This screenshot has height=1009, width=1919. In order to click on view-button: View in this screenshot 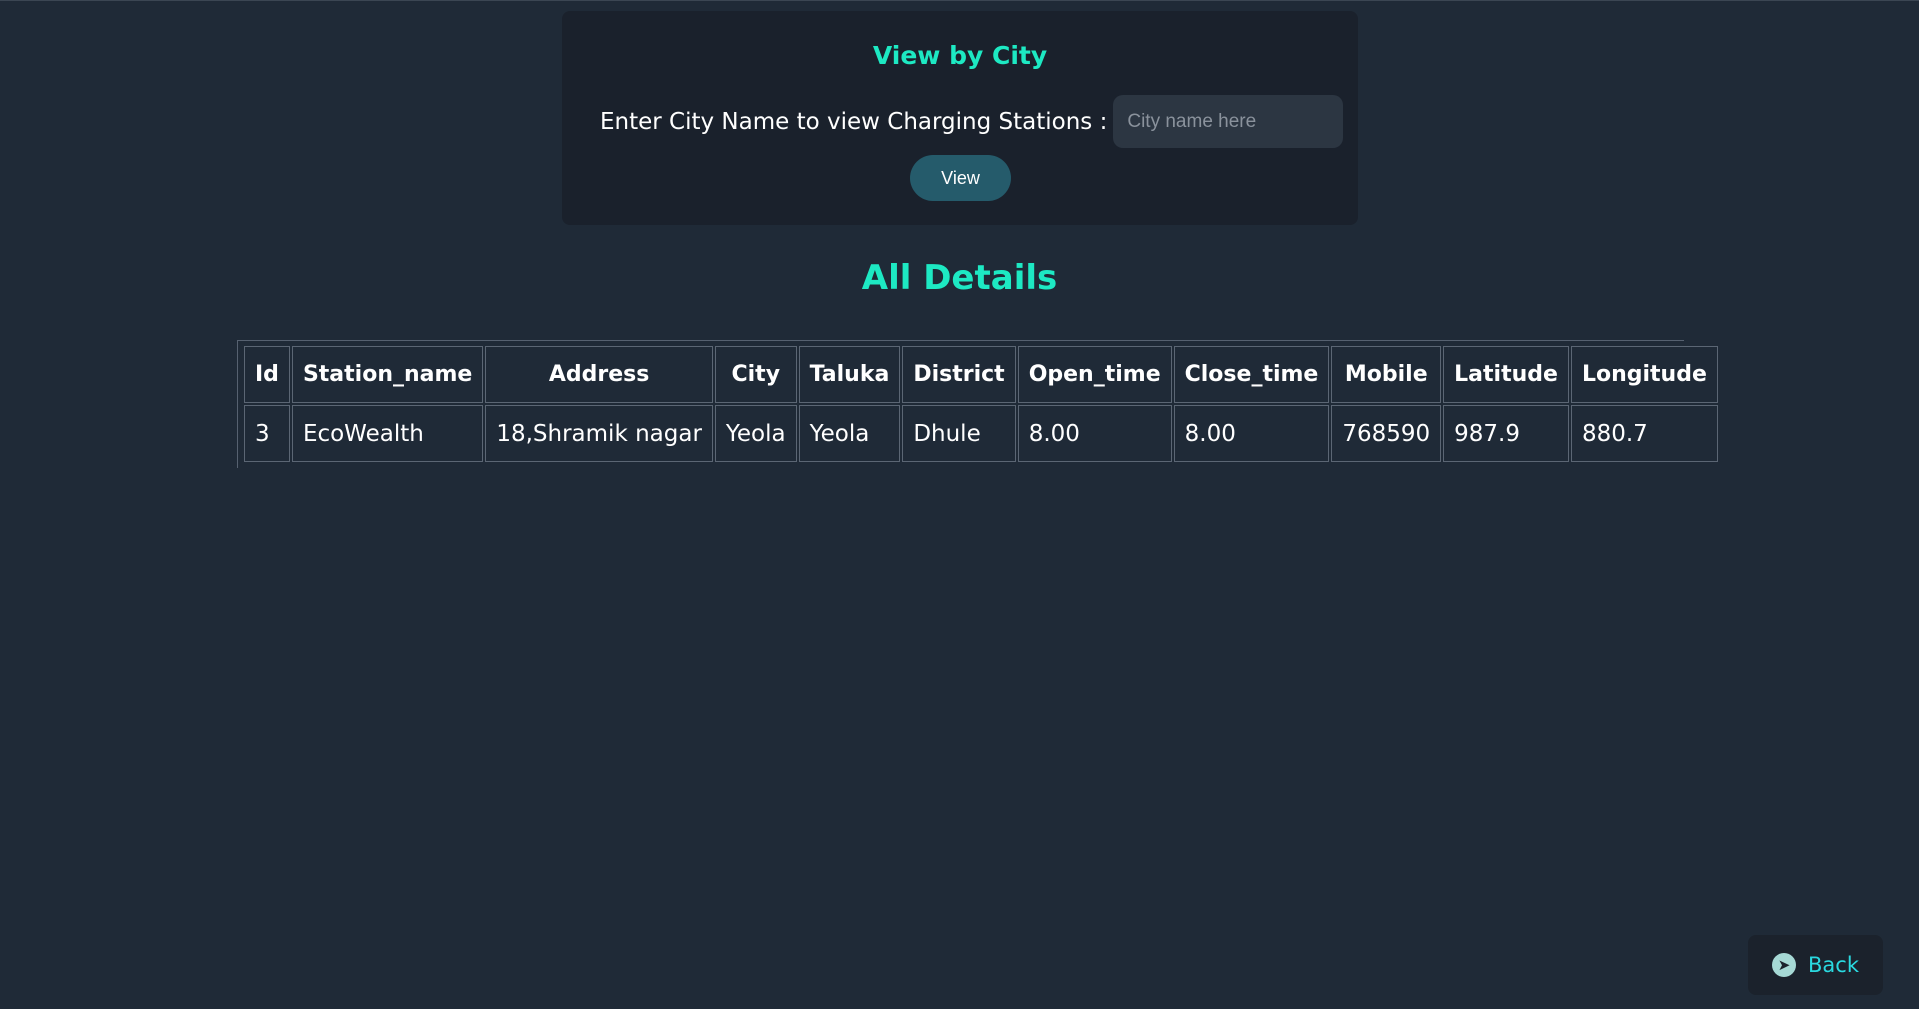, I will do `click(960, 178)`.